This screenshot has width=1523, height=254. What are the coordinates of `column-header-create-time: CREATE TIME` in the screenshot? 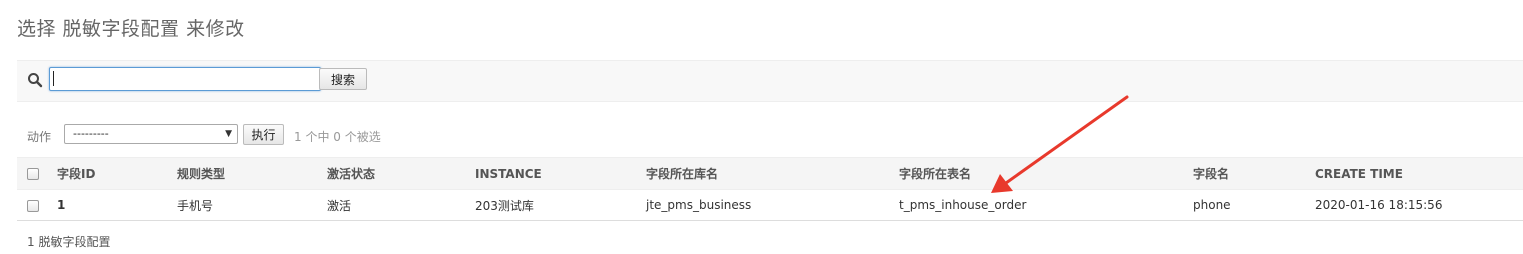 It's located at (1419, 174).